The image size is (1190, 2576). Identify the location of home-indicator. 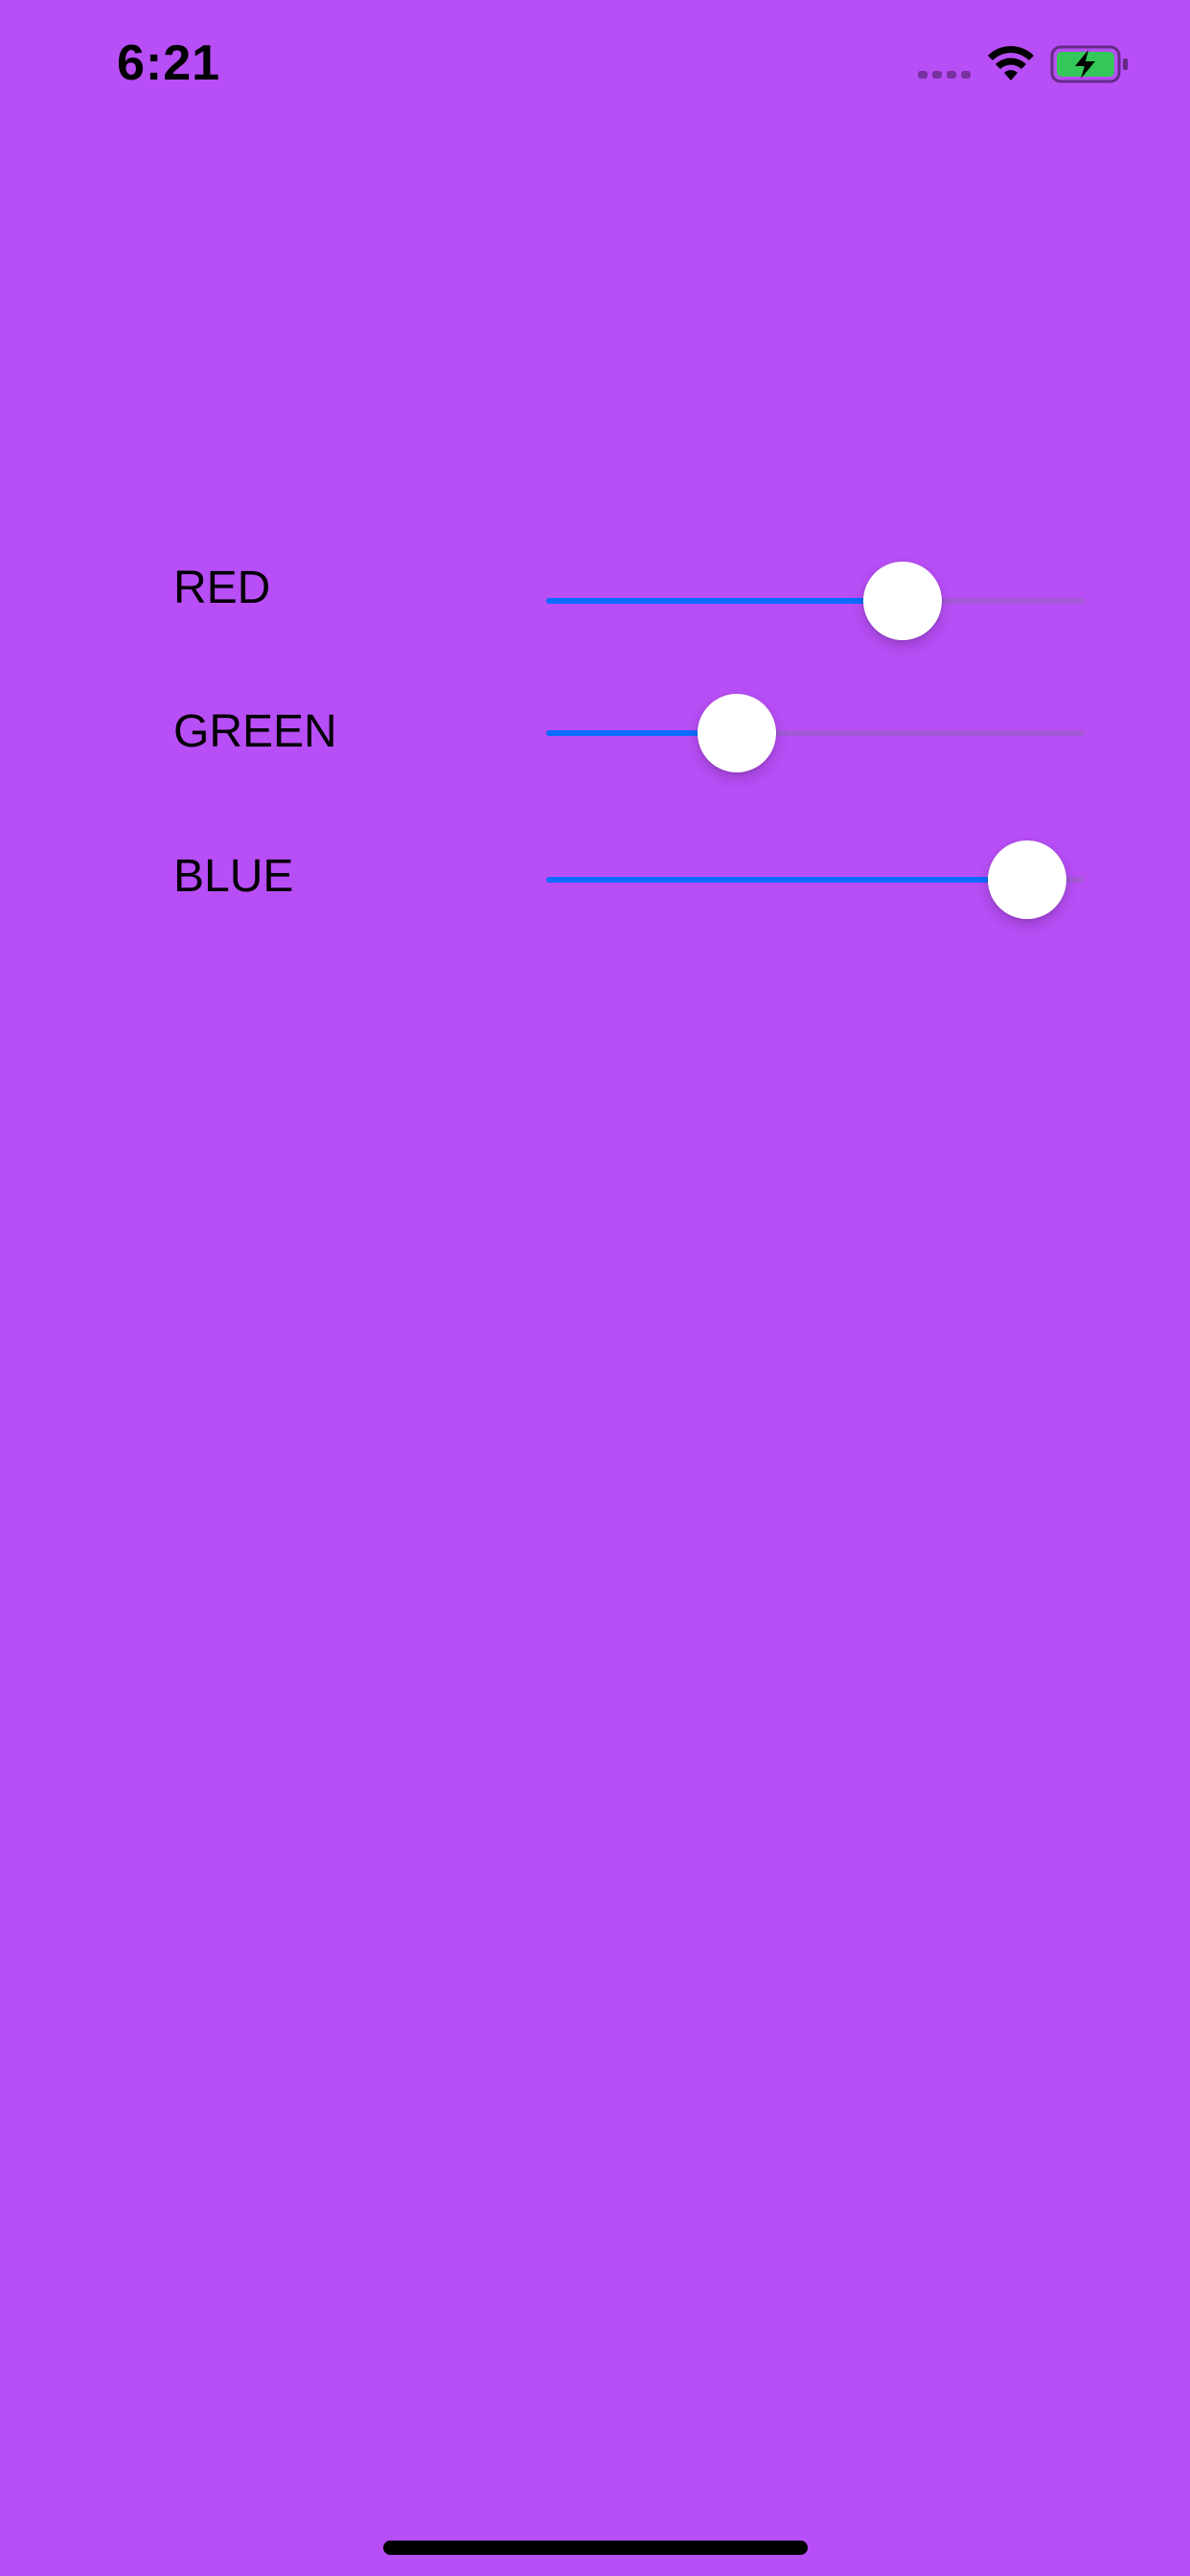
(595, 2548).